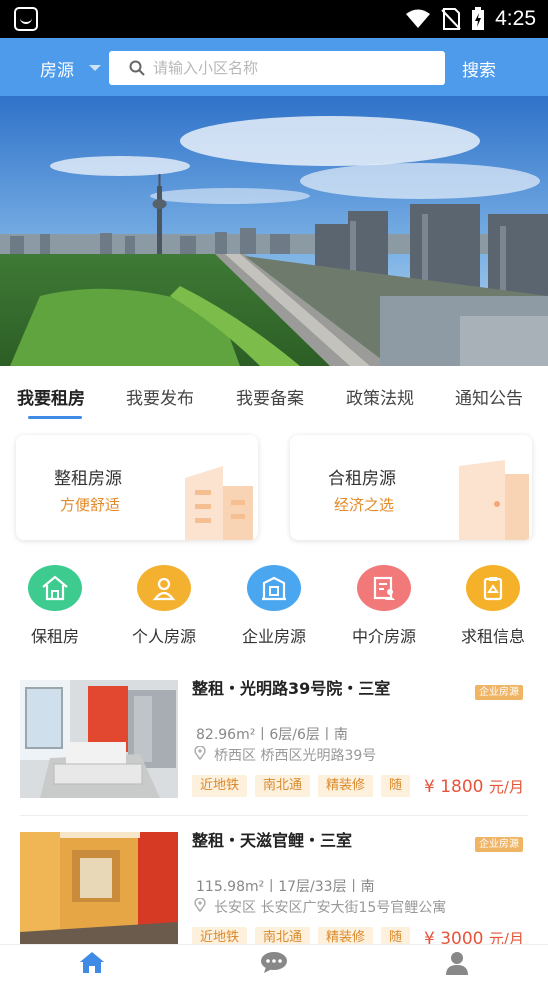  What do you see at coordinates (291, 688) in the screenshot?
I see `listing-title: 整租・光明路39号院・三室` at bounding box center [291, 688].